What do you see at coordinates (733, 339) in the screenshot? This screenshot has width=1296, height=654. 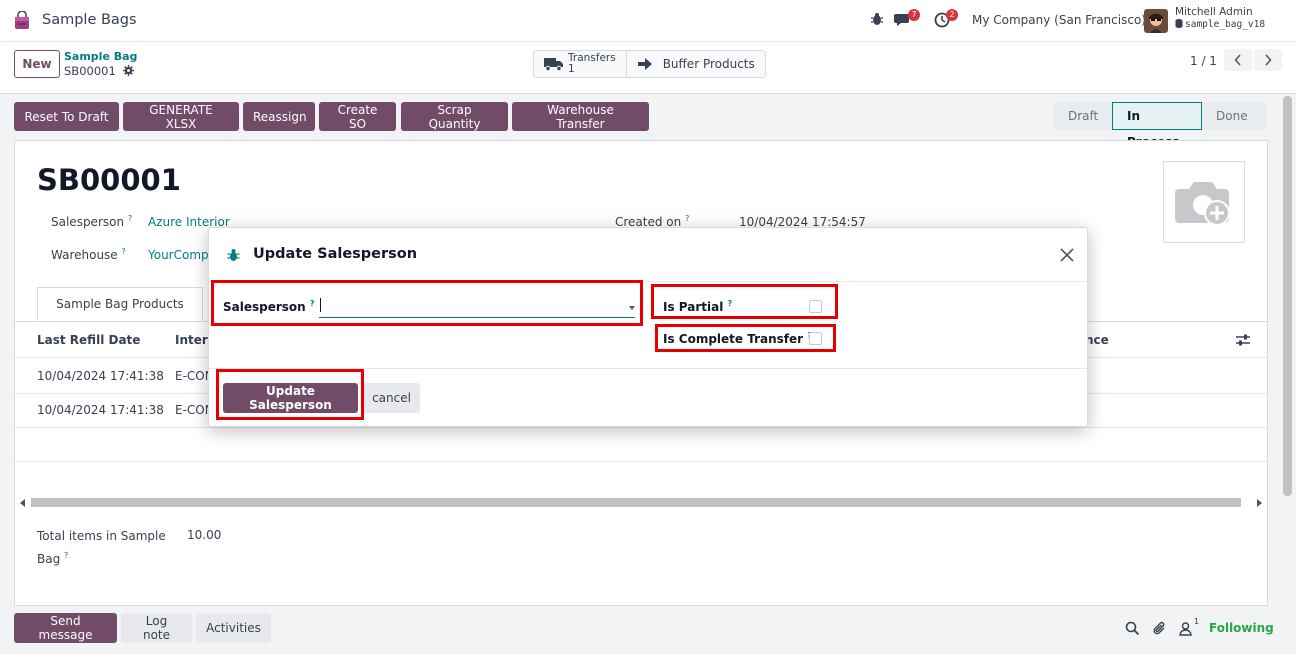 I see `is-complete-transfer-label-text: Is Complete Transfer` at bounding box center [733, 339].